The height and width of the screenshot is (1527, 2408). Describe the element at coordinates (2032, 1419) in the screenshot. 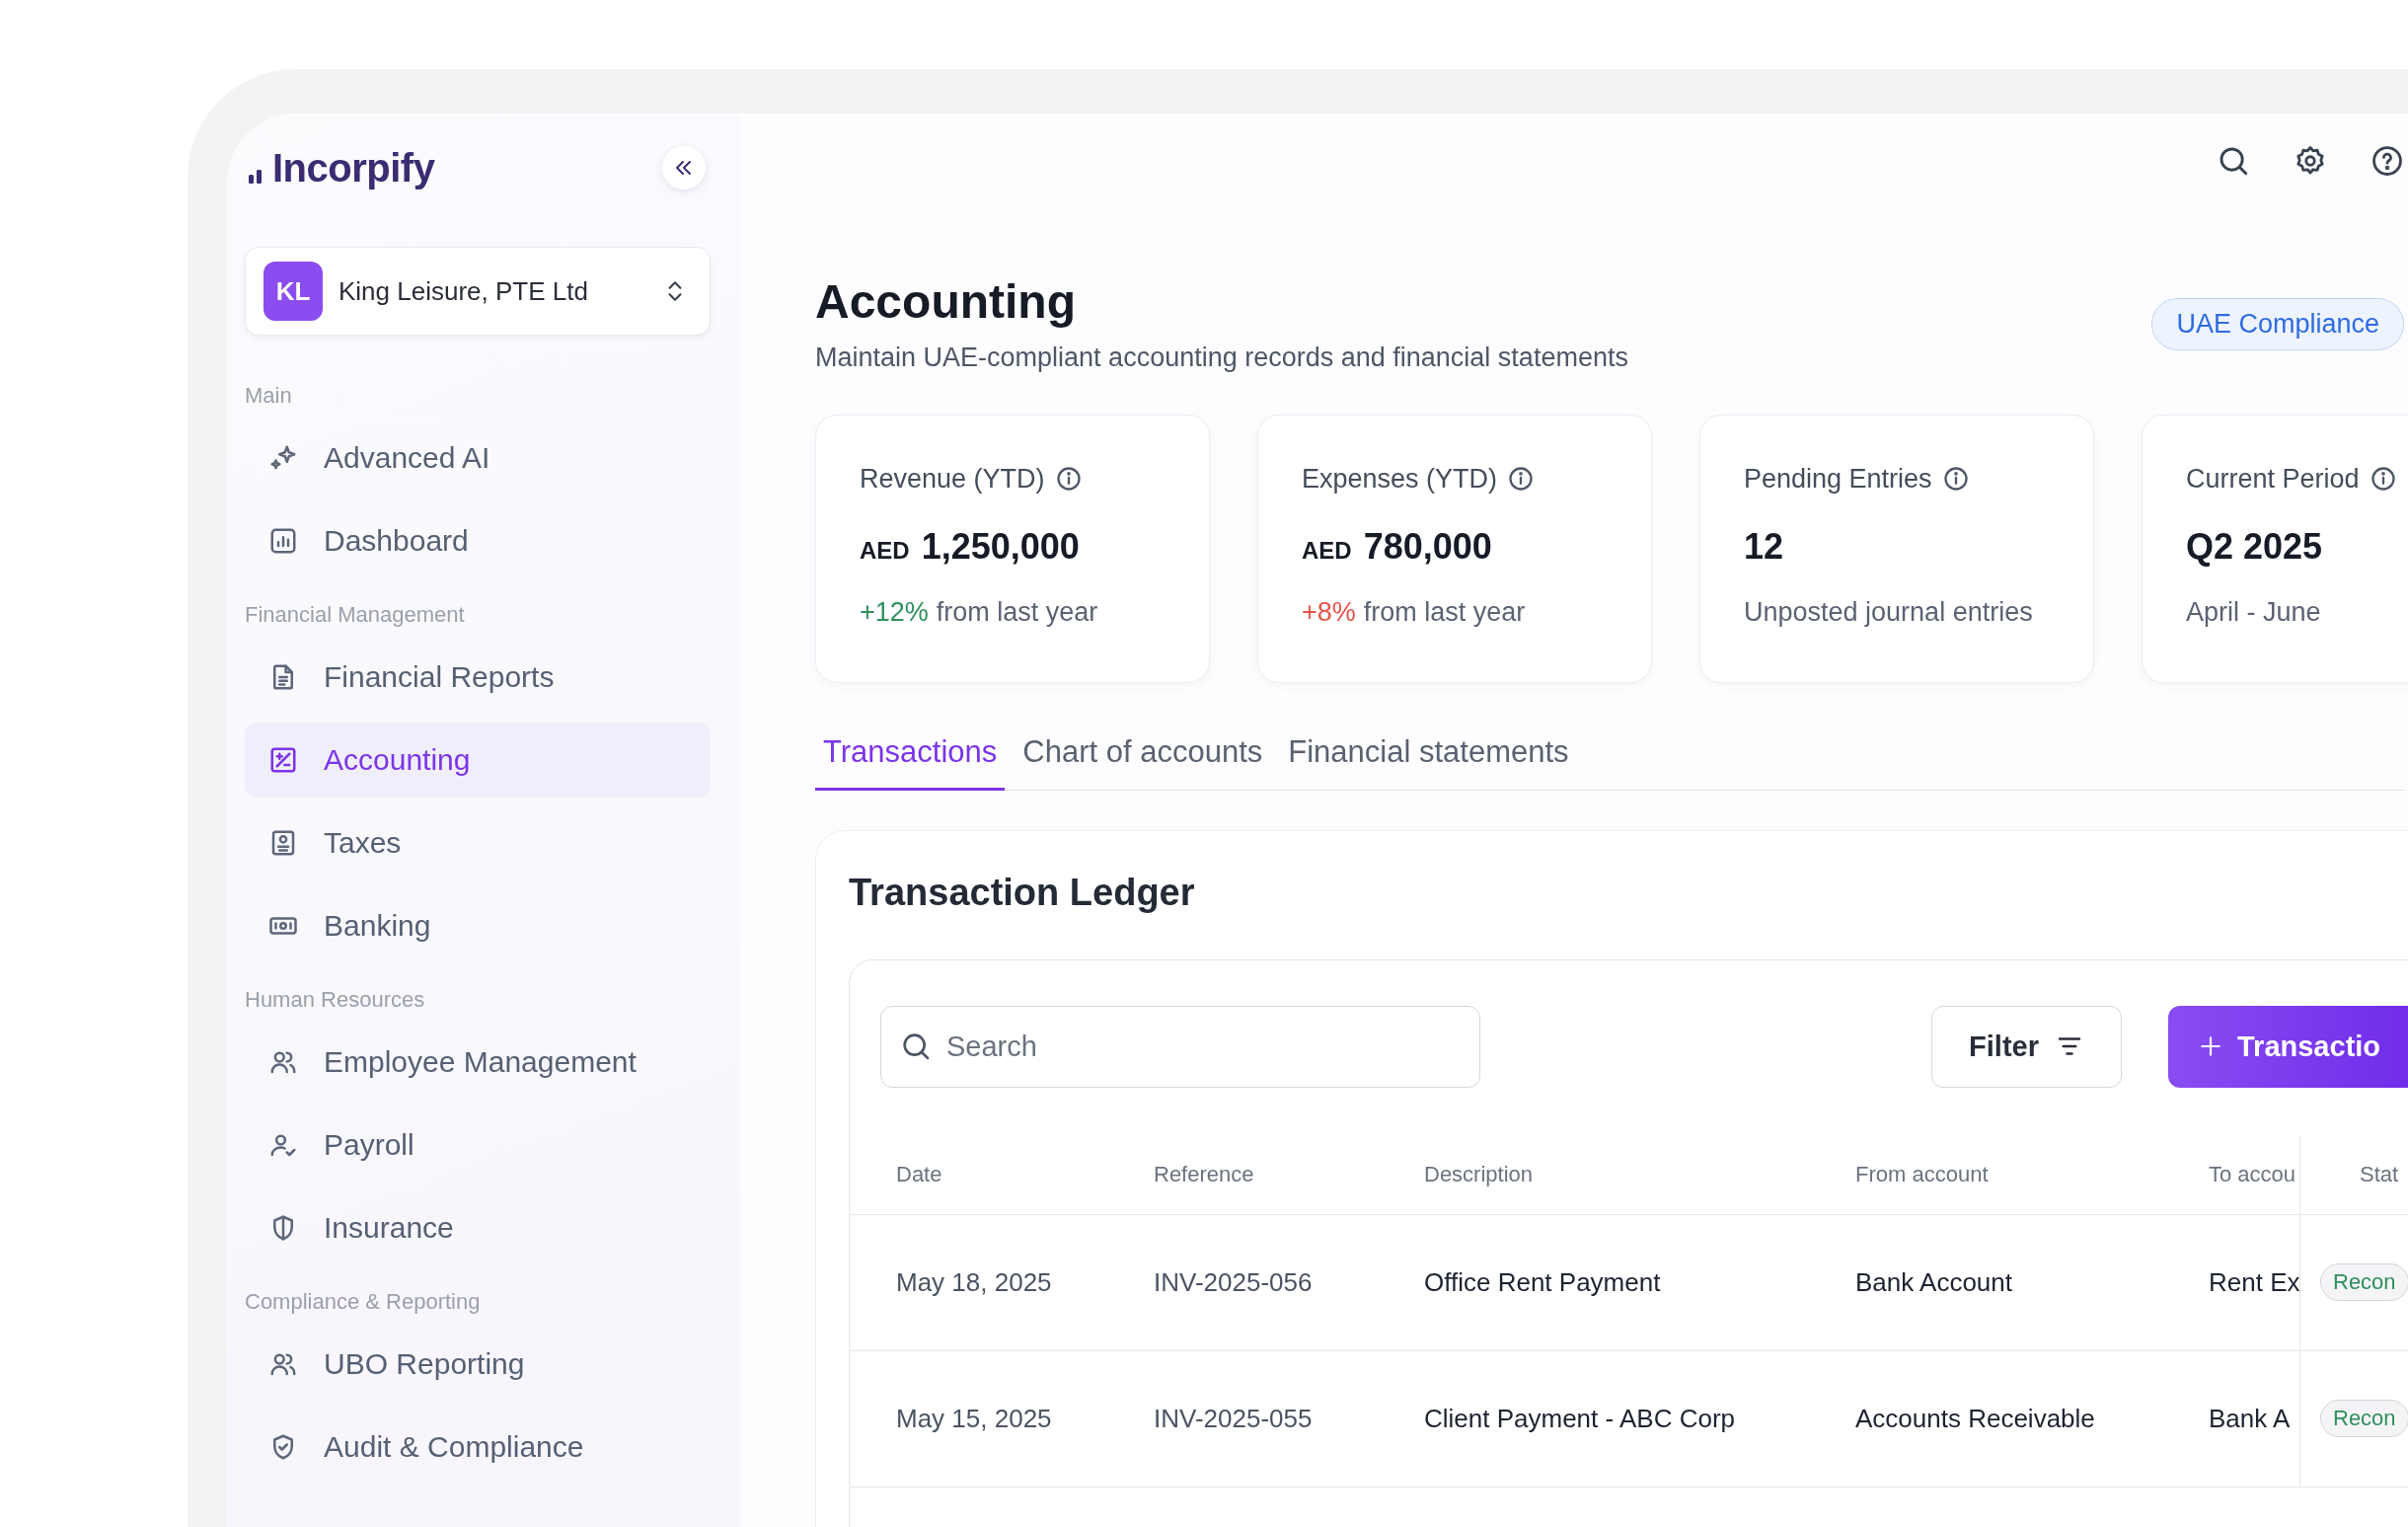

I see `table-cell: Accounts Receivable` at that location.